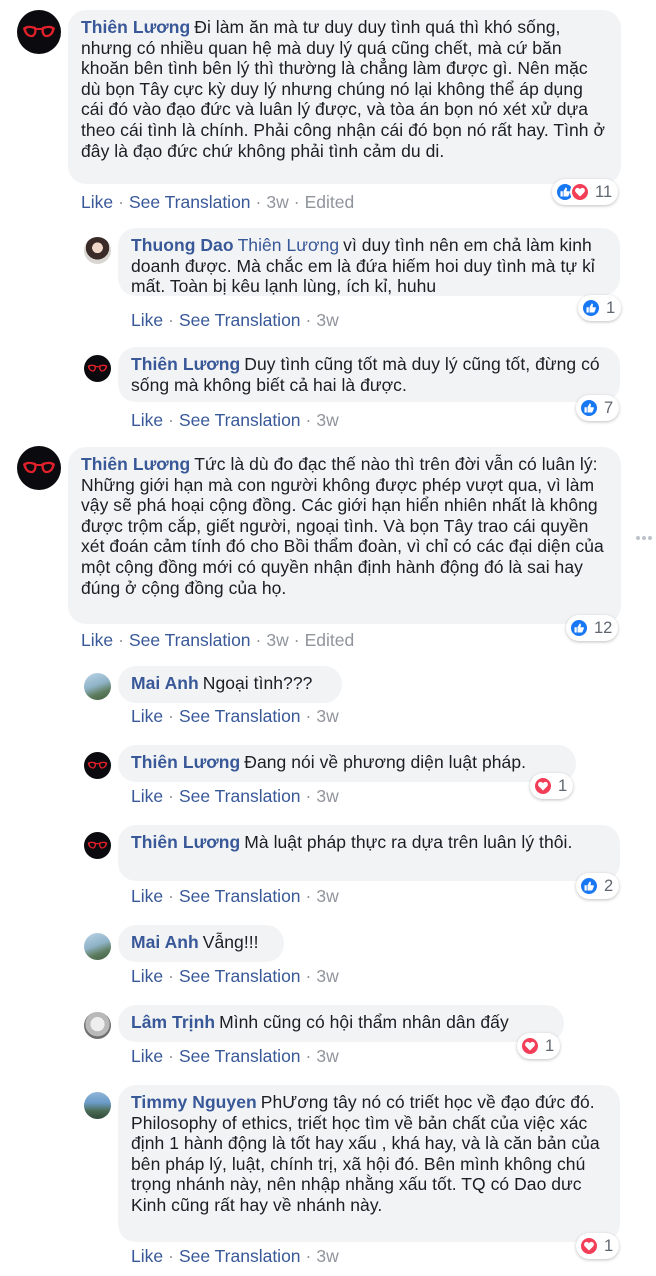 This screenshot has height=1276, width=656. I want to click on reaction-summary: 2, so click(598, 886).